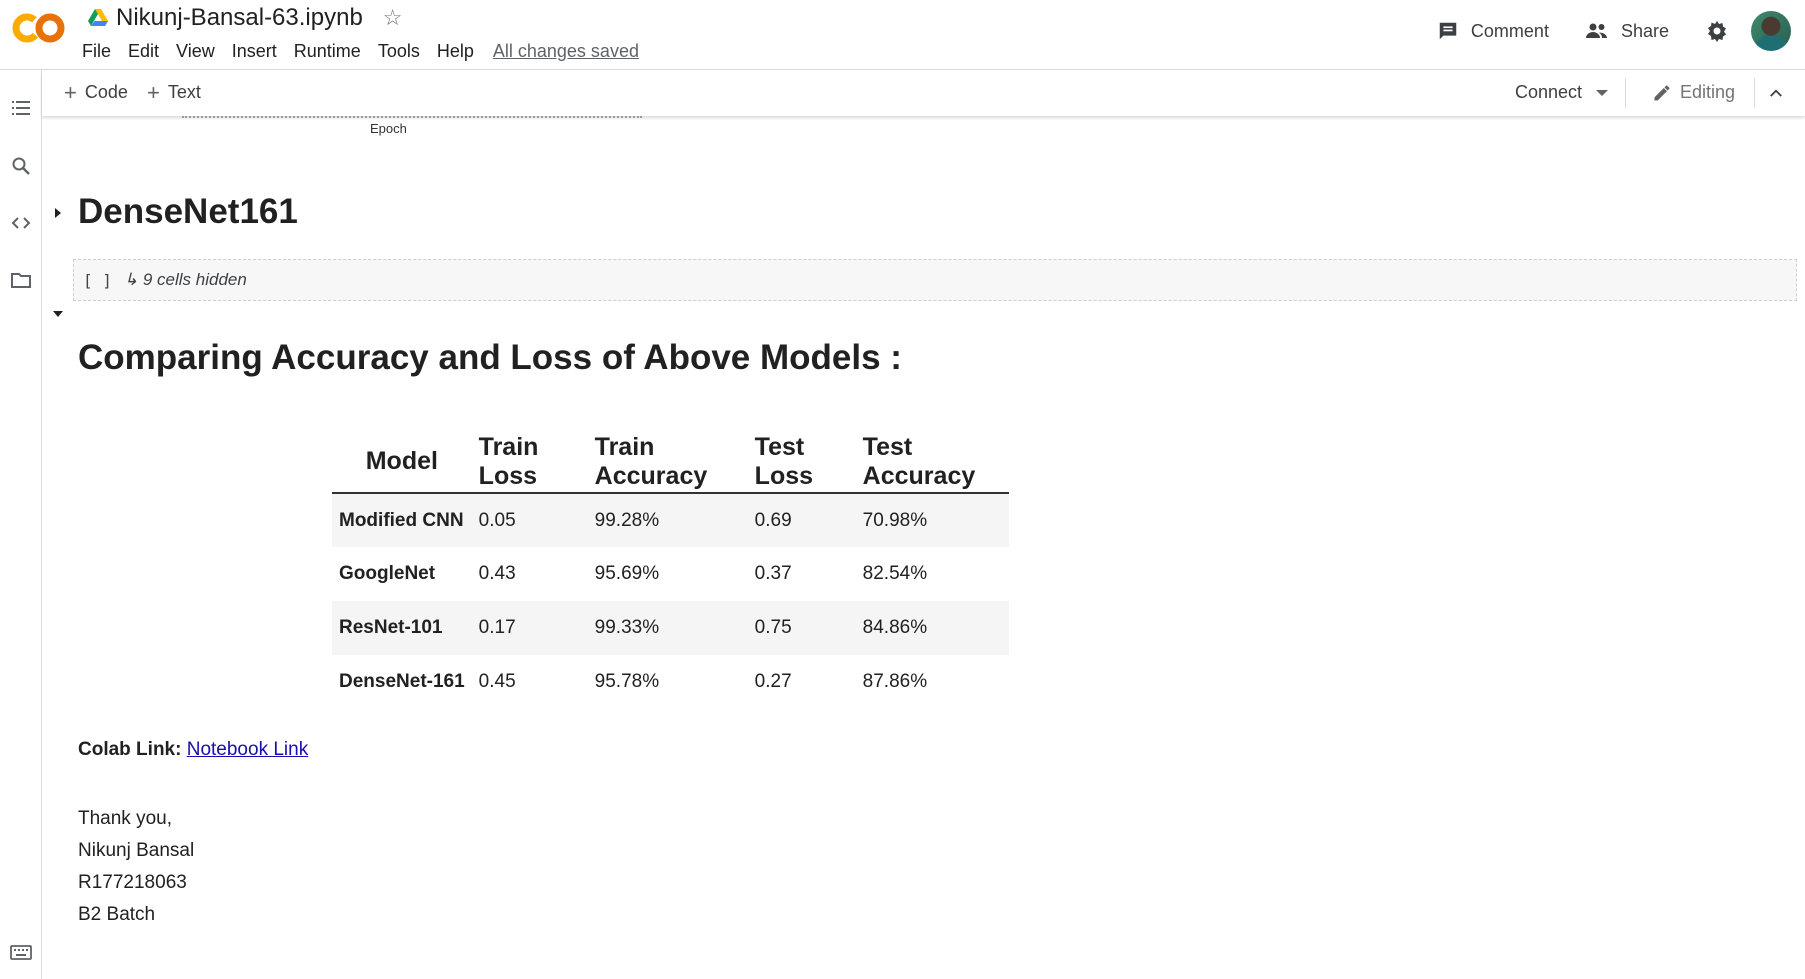 The image size is (1805, 979). I want to click on menu-insert: Insert, so click(254, 51).